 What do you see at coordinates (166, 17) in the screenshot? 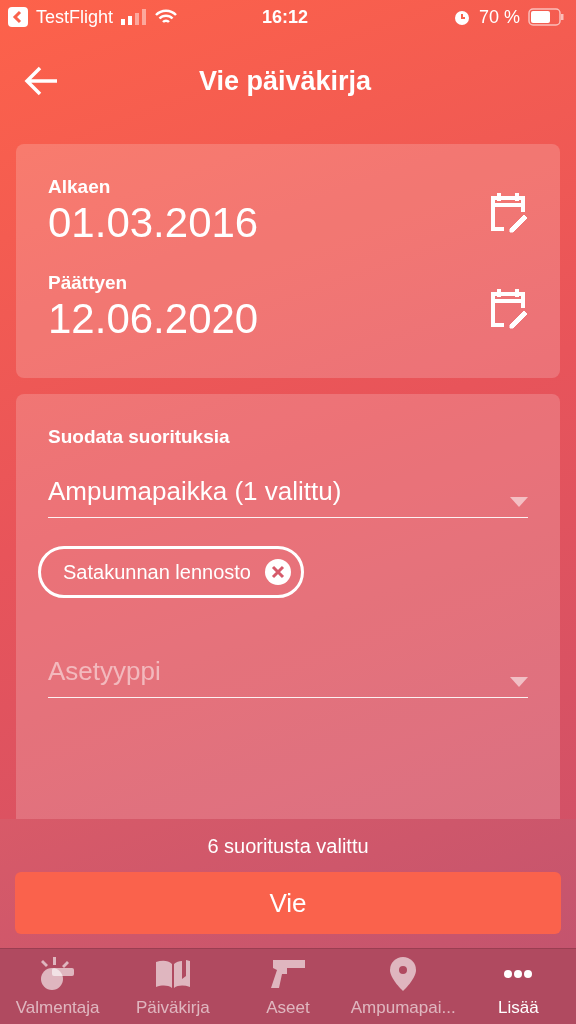
I see `wifi-icon` at bounding box center [166, 17].